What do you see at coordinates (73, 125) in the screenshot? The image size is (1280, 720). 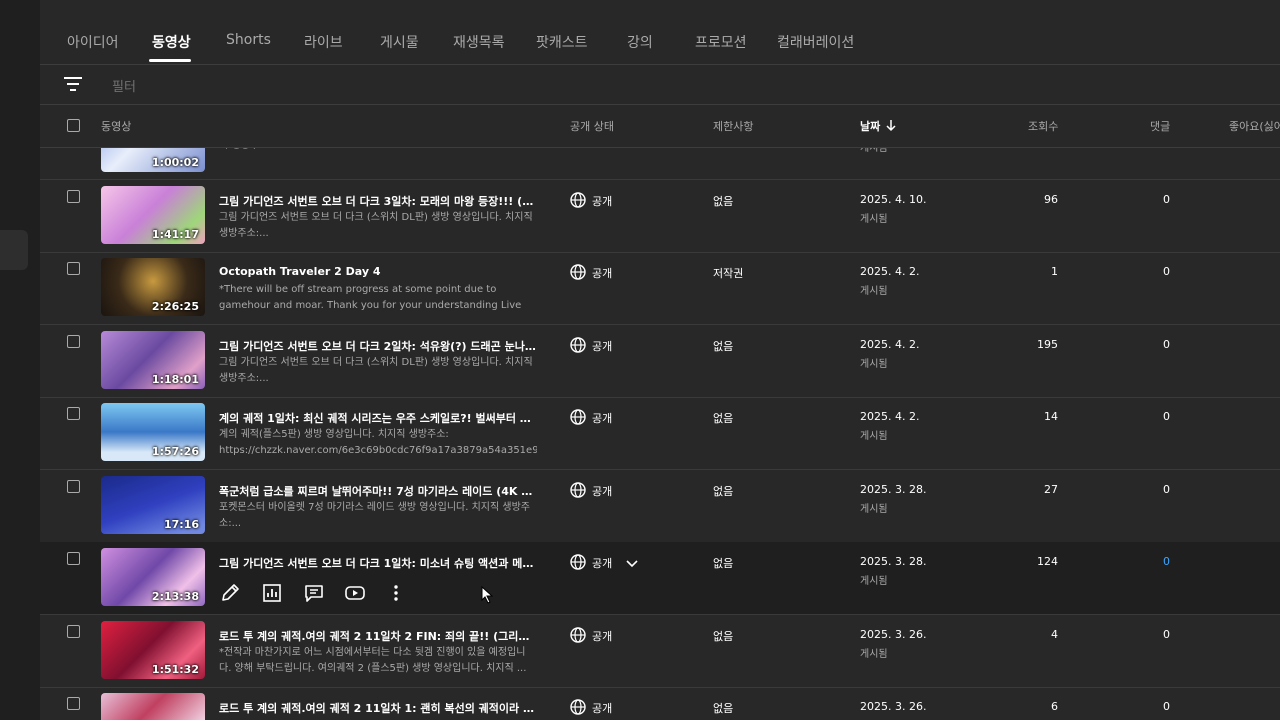 I see `select-all-checkbox` at bounding box center [73, 125].